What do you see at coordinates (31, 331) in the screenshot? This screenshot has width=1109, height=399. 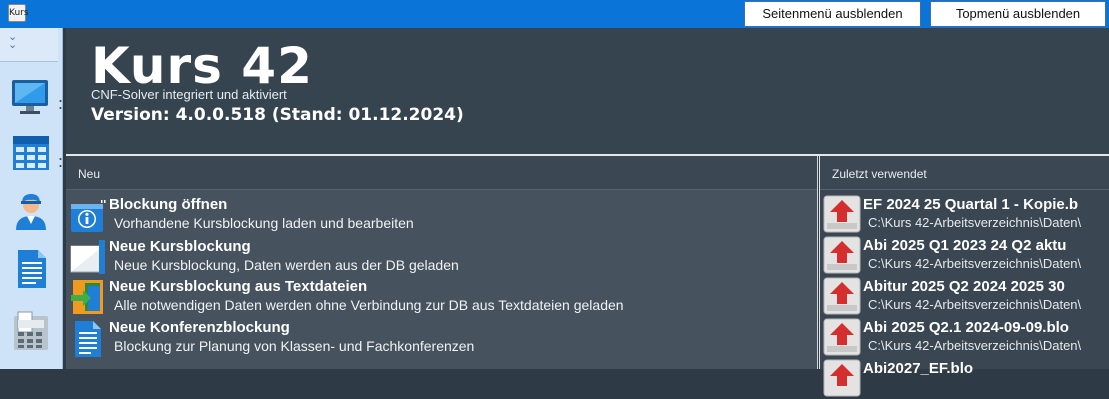 I see `calculator-icon` at bounding box center [31, 331].